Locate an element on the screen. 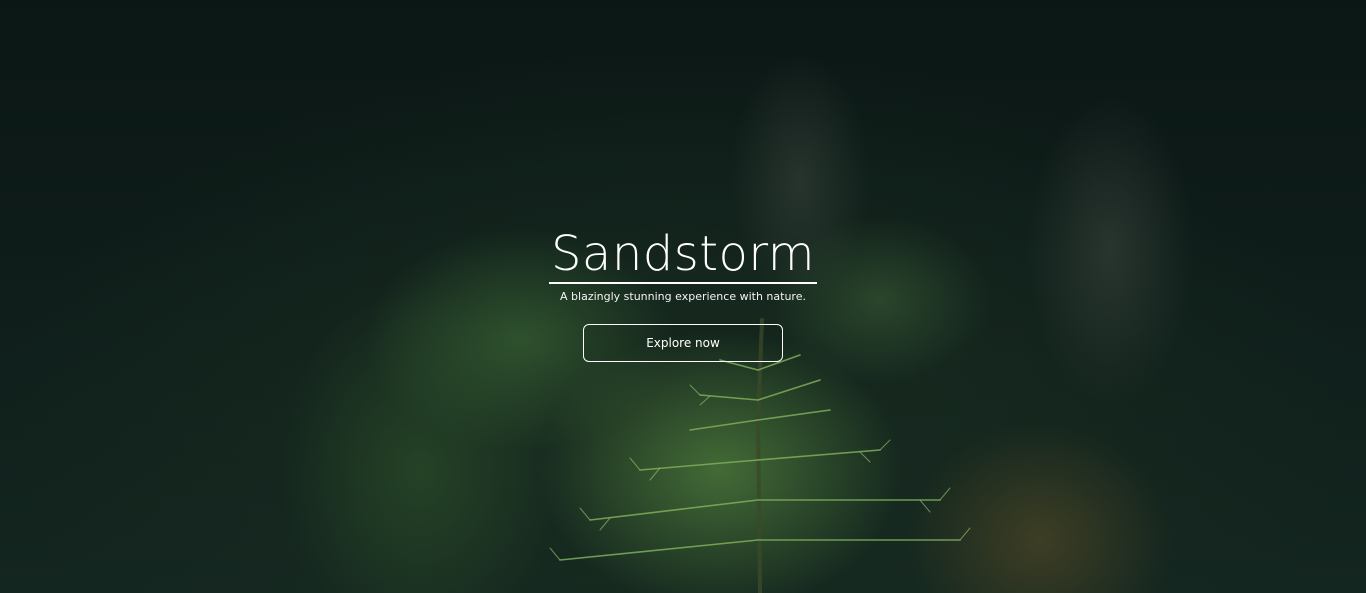 The image size is (1366, 593). explore-now-button: Explore now is located at coordinates (683, 343).